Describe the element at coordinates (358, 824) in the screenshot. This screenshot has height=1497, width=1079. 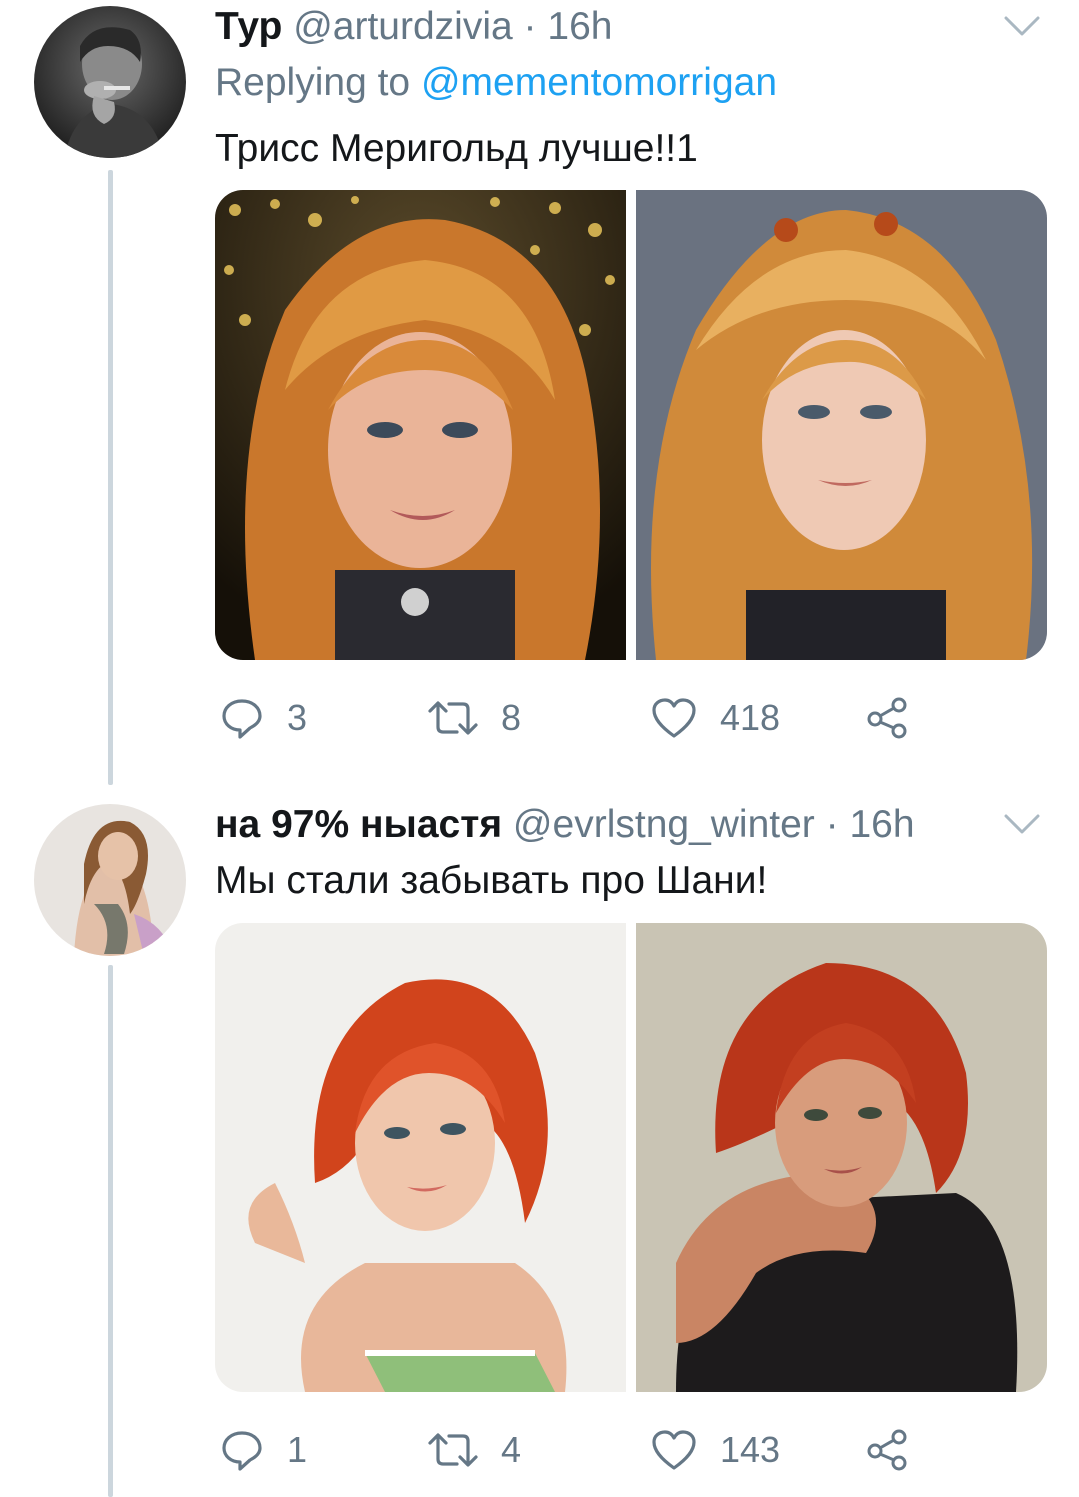
I see `display-name: на 97% ныастя` at that location.